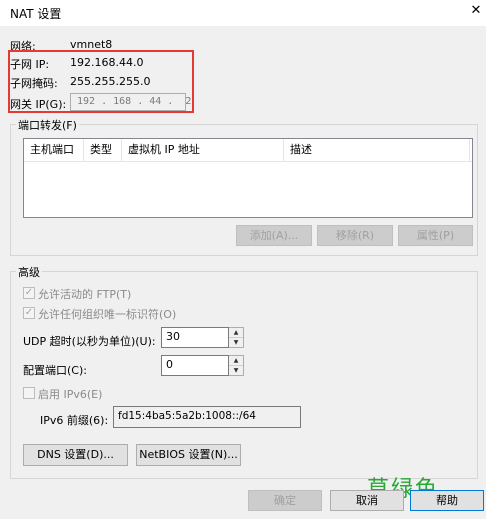  What do you see at coordinates (55, 370) in the screenshot?
I see `config-port-label: 配置端口(C):` at bounding box center [55, 370].